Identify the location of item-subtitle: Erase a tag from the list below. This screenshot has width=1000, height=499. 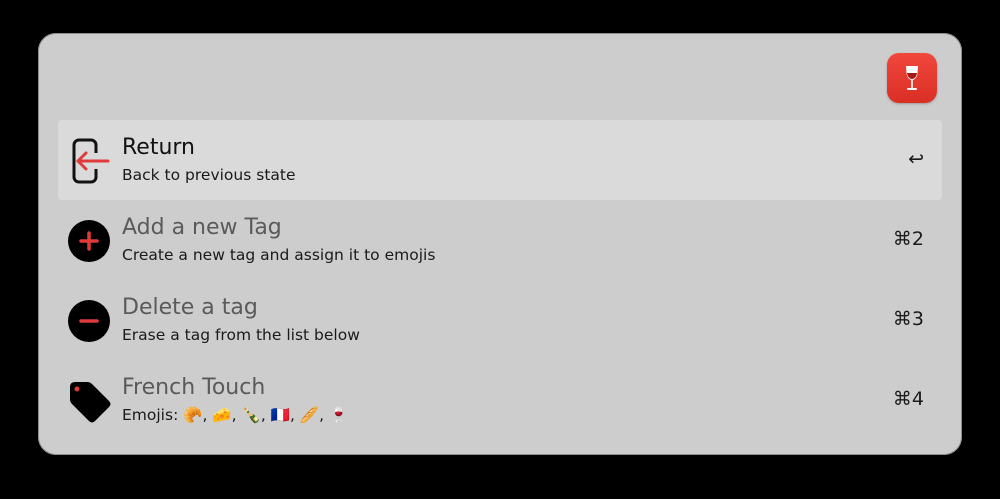
(241, 335).